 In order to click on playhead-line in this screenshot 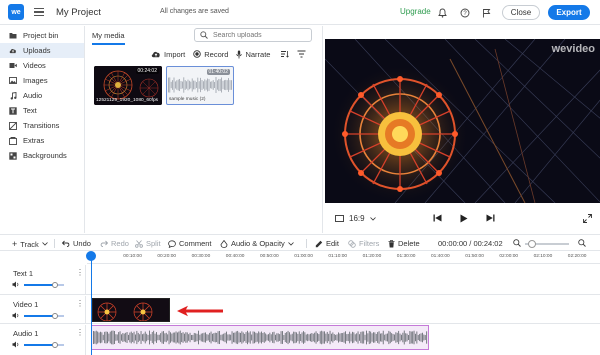, I will do `click(91, 306)`.